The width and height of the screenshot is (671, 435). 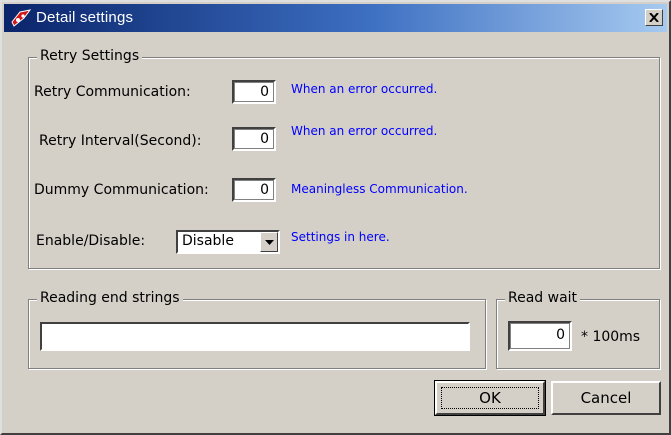 I want to click on retry-settings-legend: Retry Settings, so click(x=90, y=56).